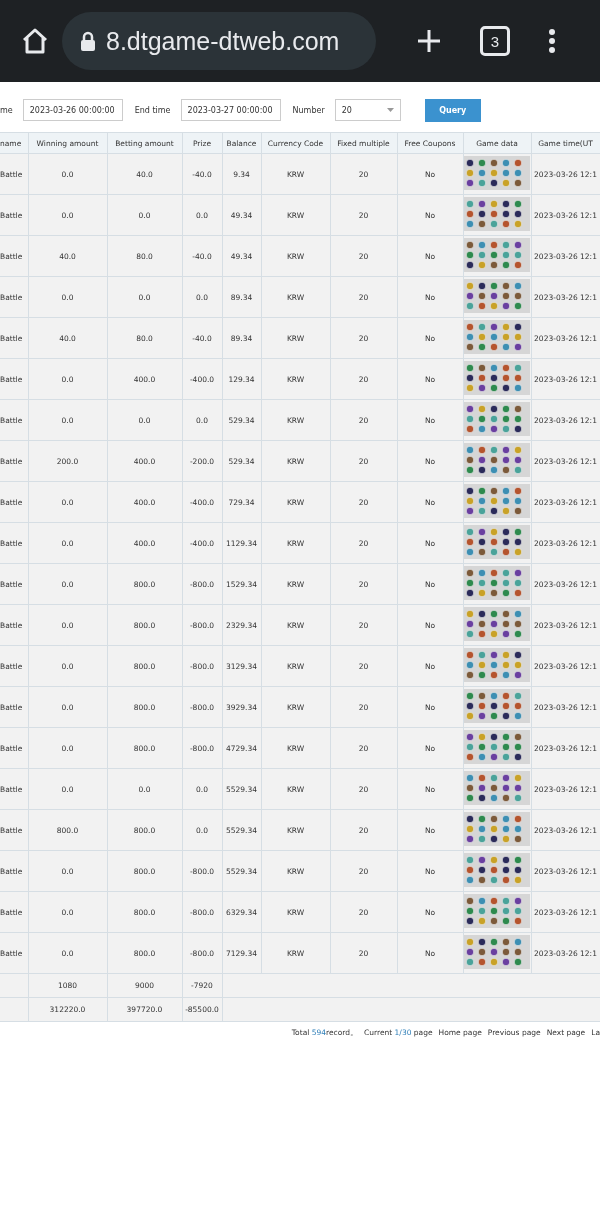  What do you see at coordinates (72, 110) in the screenshot?
I see `start-time-field: 2023-03-26 00:00:00` at bounding box center [72, 110].